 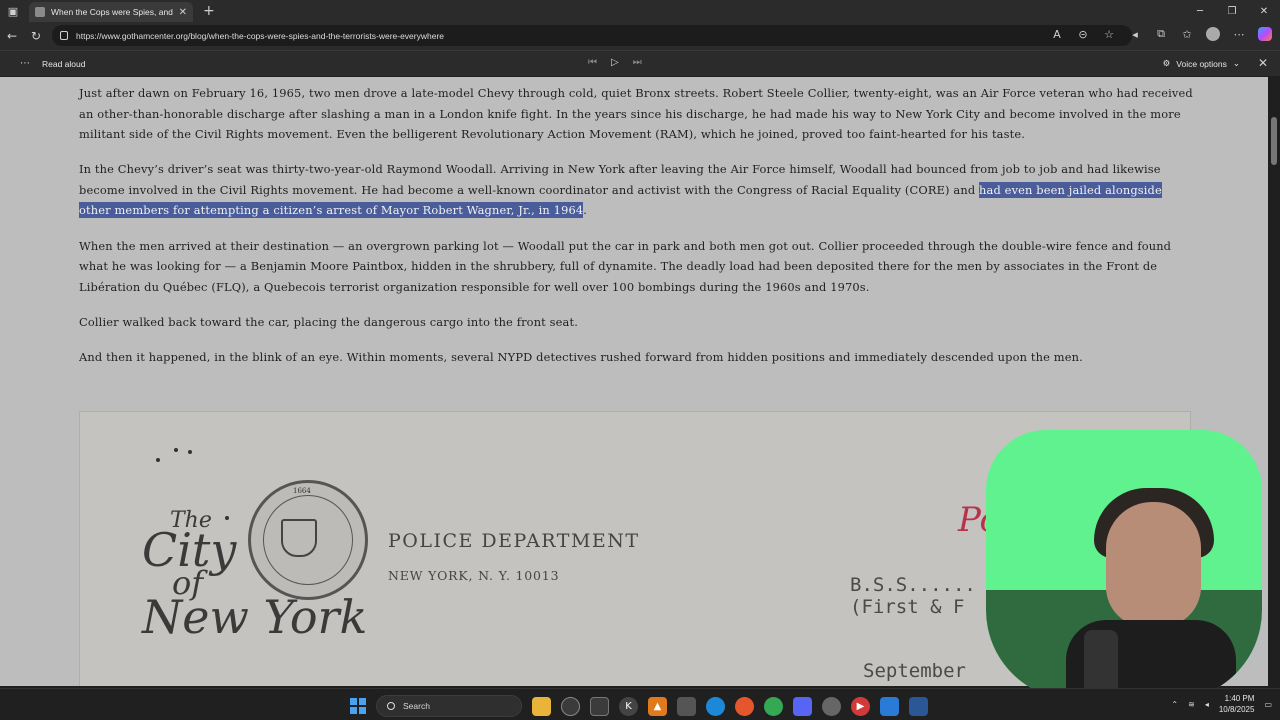 What do you see at coordinates (13, 11) in the screenshot?
I see `tab-actions-icon: ▣` at bounding box center [13, 11].